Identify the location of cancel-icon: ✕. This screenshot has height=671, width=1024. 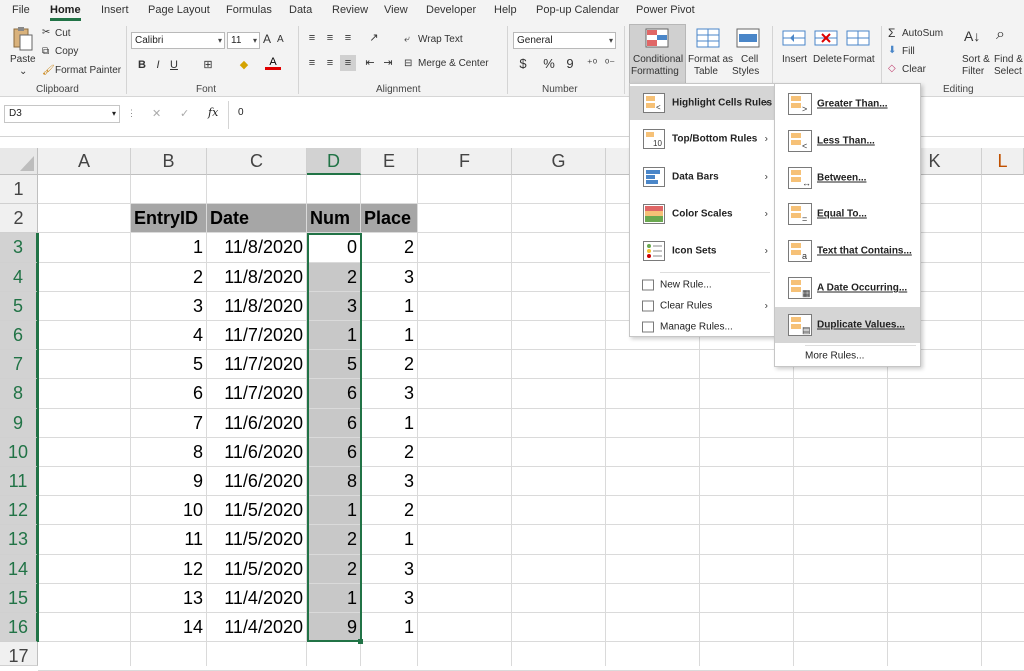
(156, 113).